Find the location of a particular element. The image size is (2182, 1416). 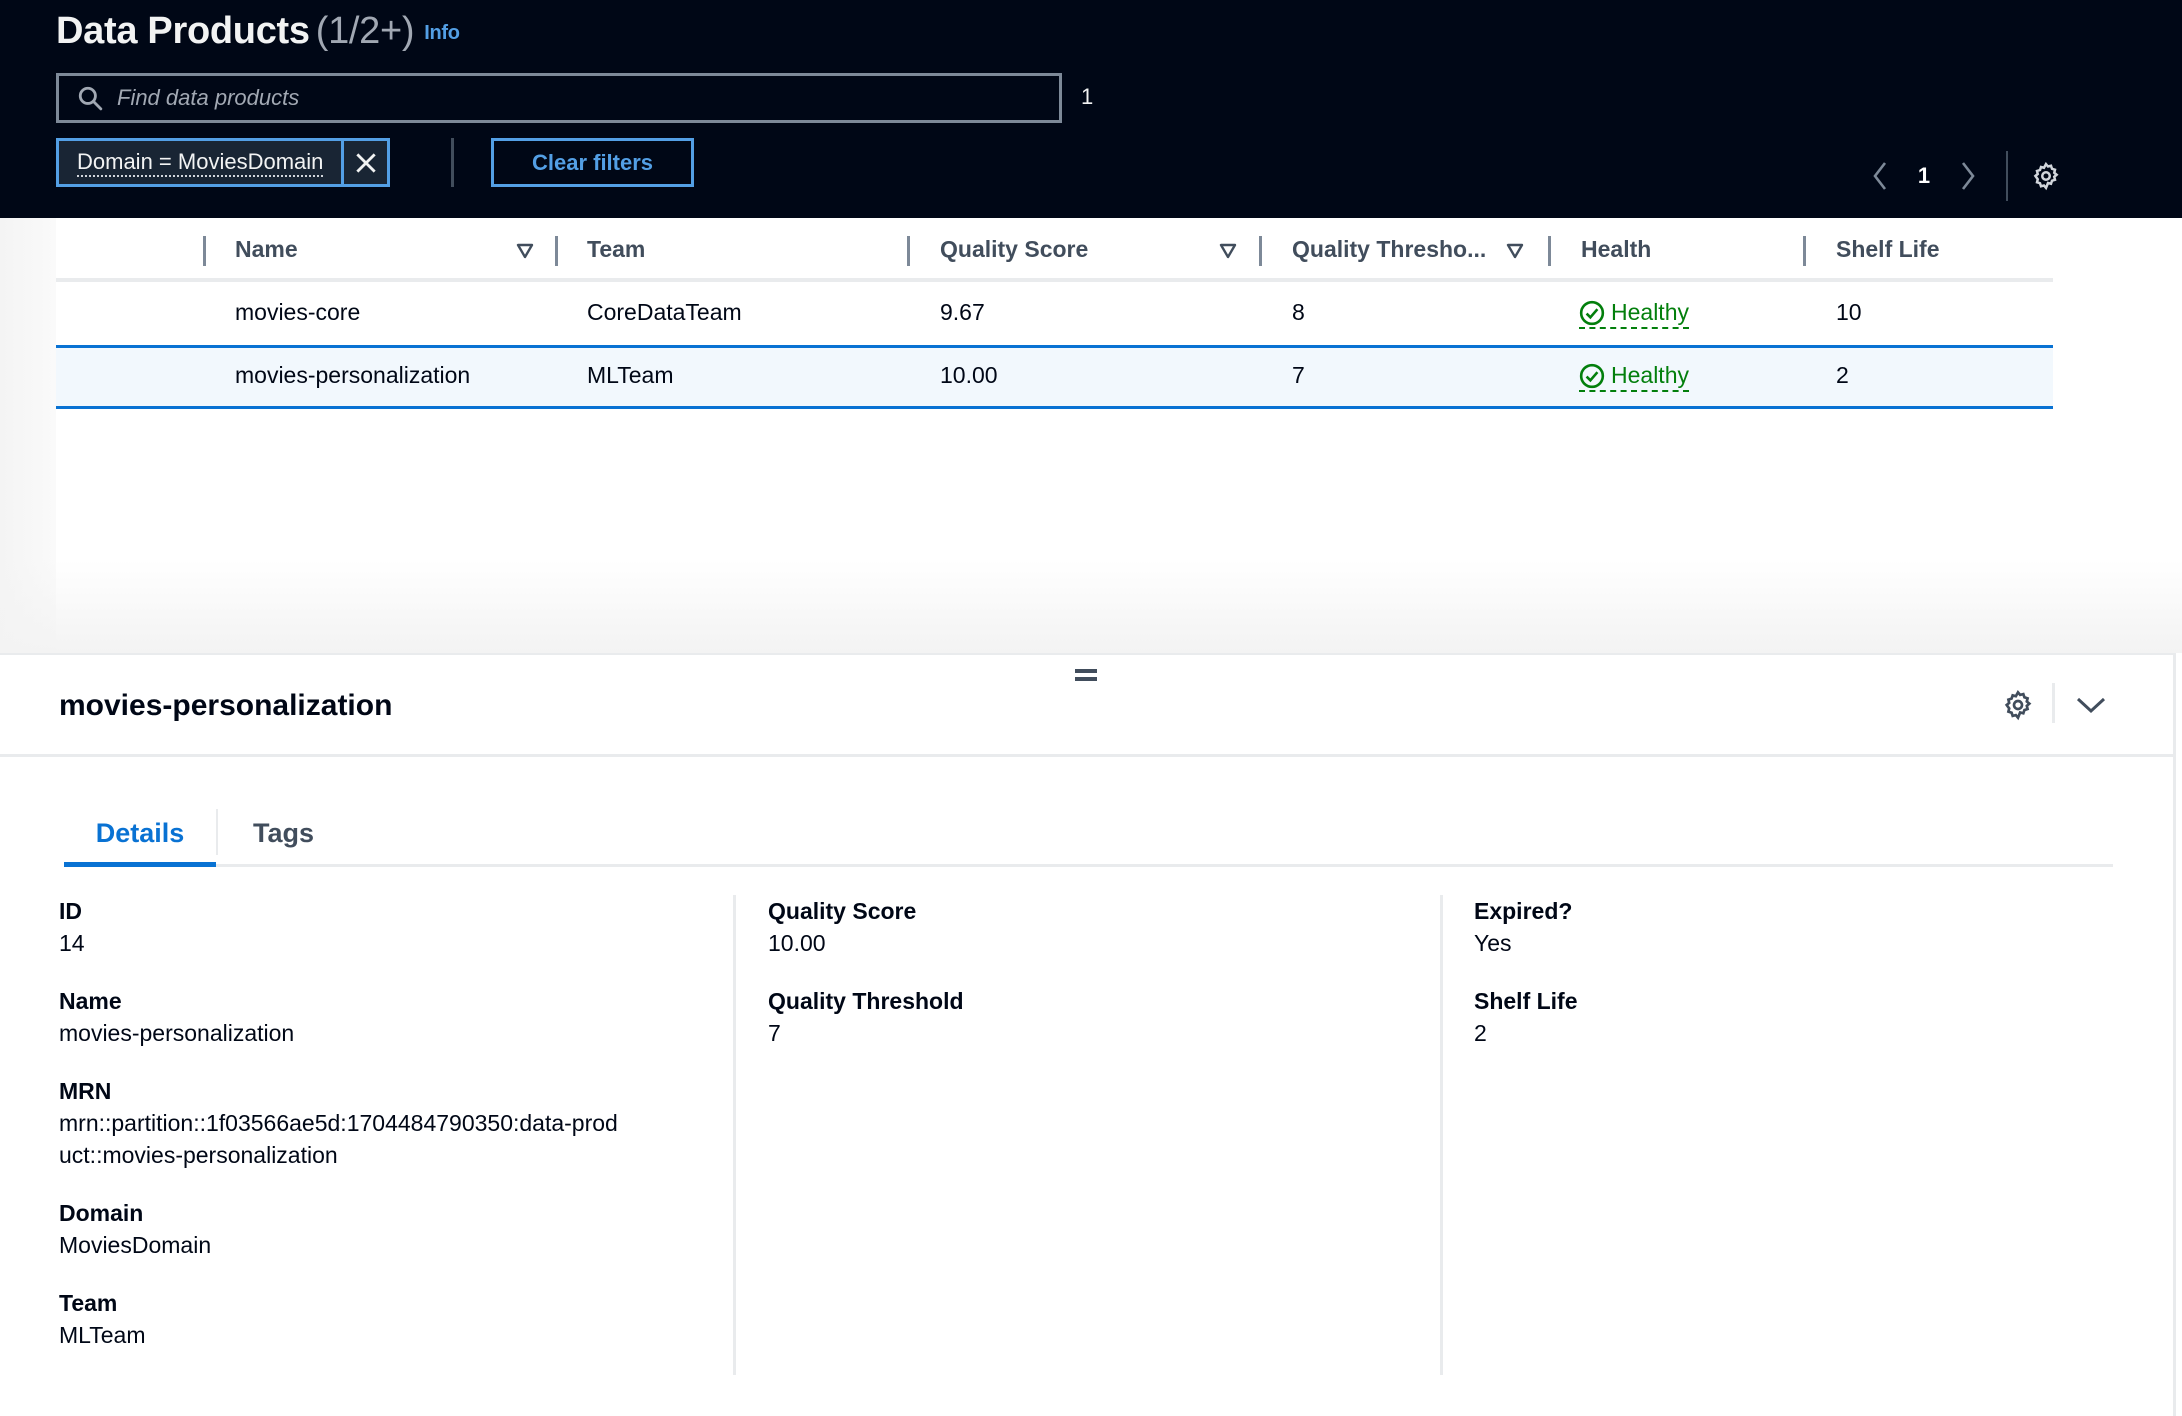

detail-label: Shelf Life is located at coordinates (1526, 1001).